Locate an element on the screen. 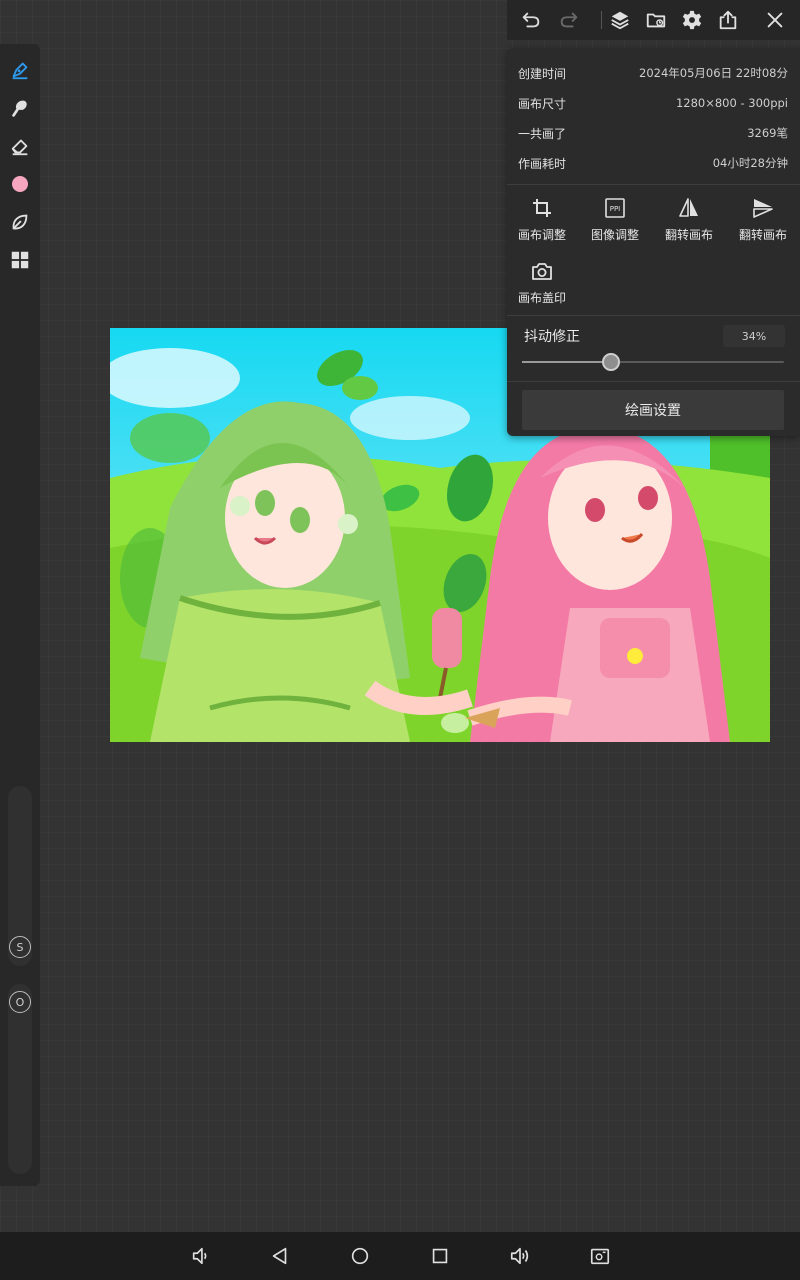  info-value: 1280×800 - 300ppi is located at coordinates (731, 103).